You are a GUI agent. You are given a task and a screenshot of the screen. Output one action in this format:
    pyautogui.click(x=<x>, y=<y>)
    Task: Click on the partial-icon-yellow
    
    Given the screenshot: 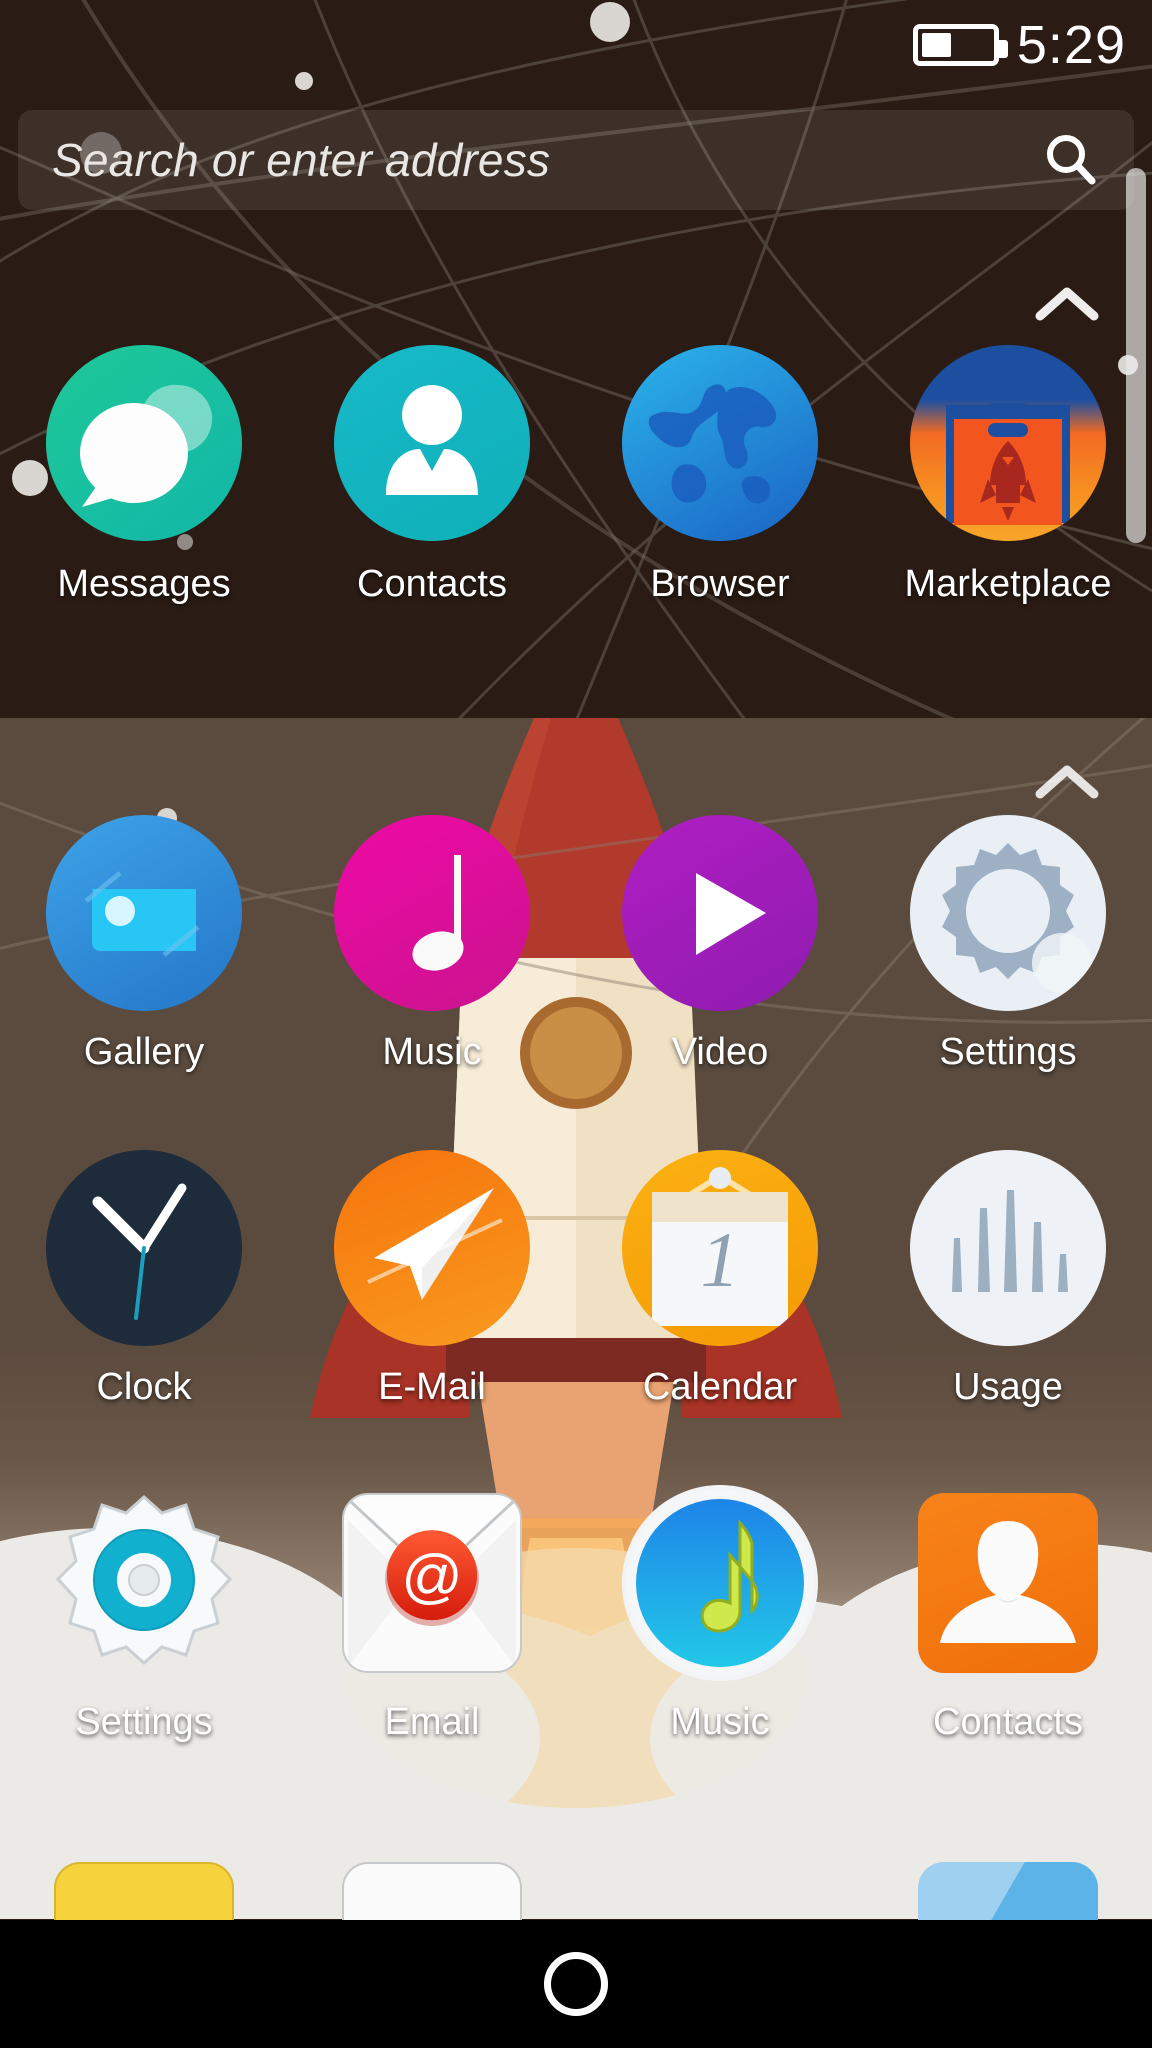 What is the action you would take?
    pyautogui.click(x=144, y=1891)
    